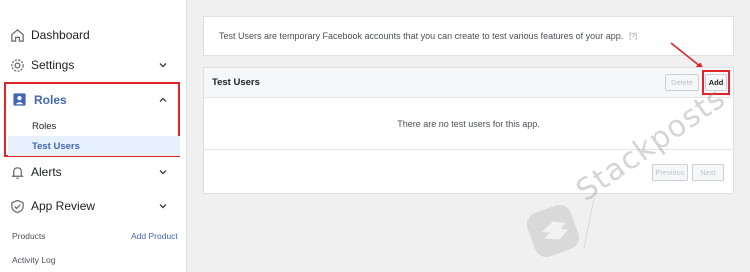 The height and width of the screenshot is (272, 750). What do you see at coordinates (46, 172) in the screenshot?
I see `sidebar-item-label: Alerts` at bounding box center [46, 172].